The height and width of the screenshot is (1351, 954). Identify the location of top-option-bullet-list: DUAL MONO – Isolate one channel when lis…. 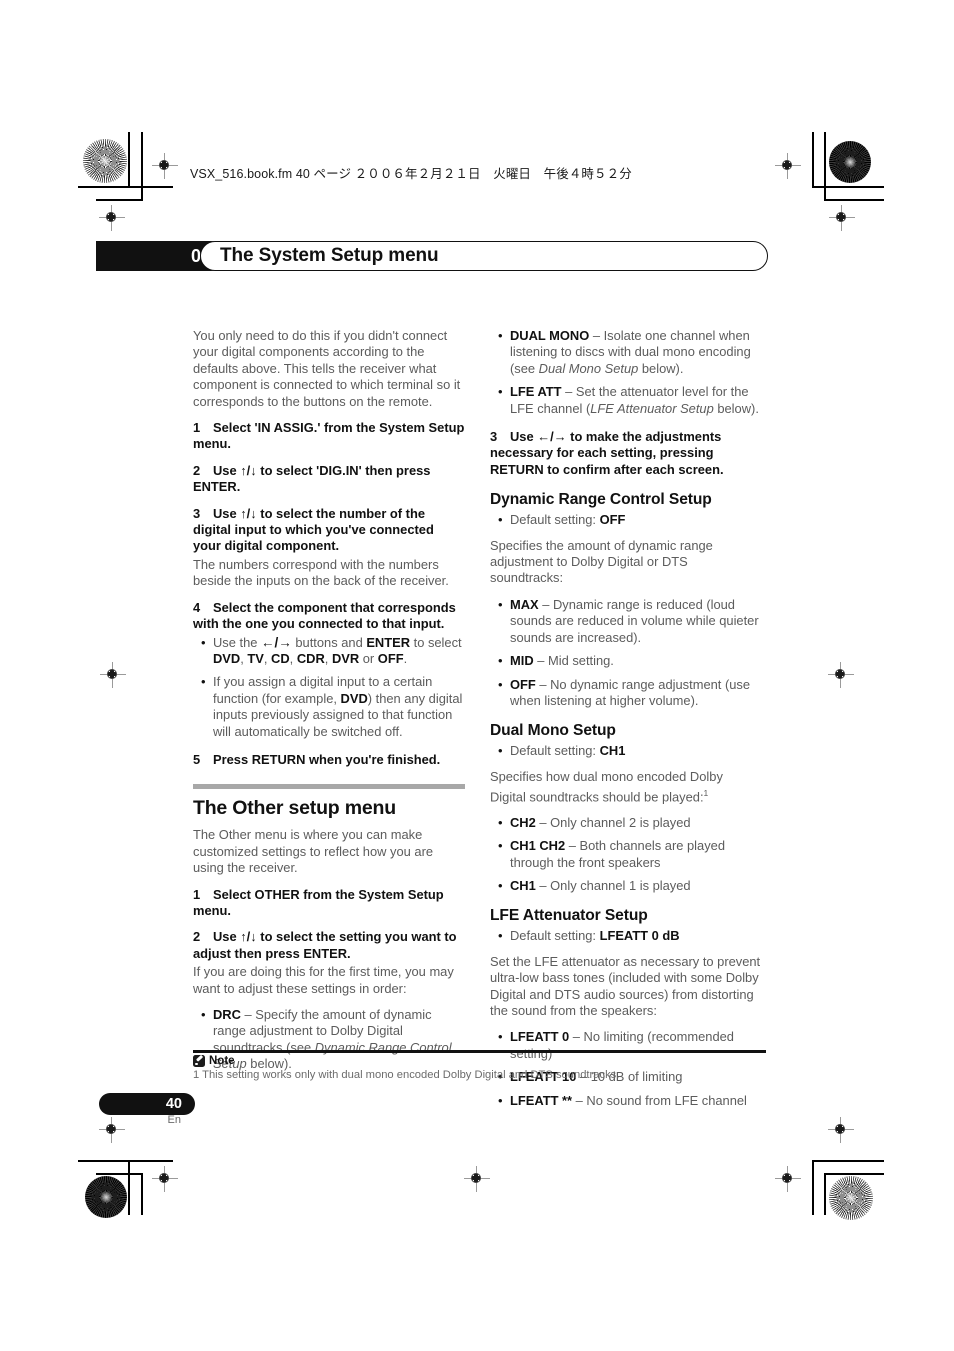
(626, 372).